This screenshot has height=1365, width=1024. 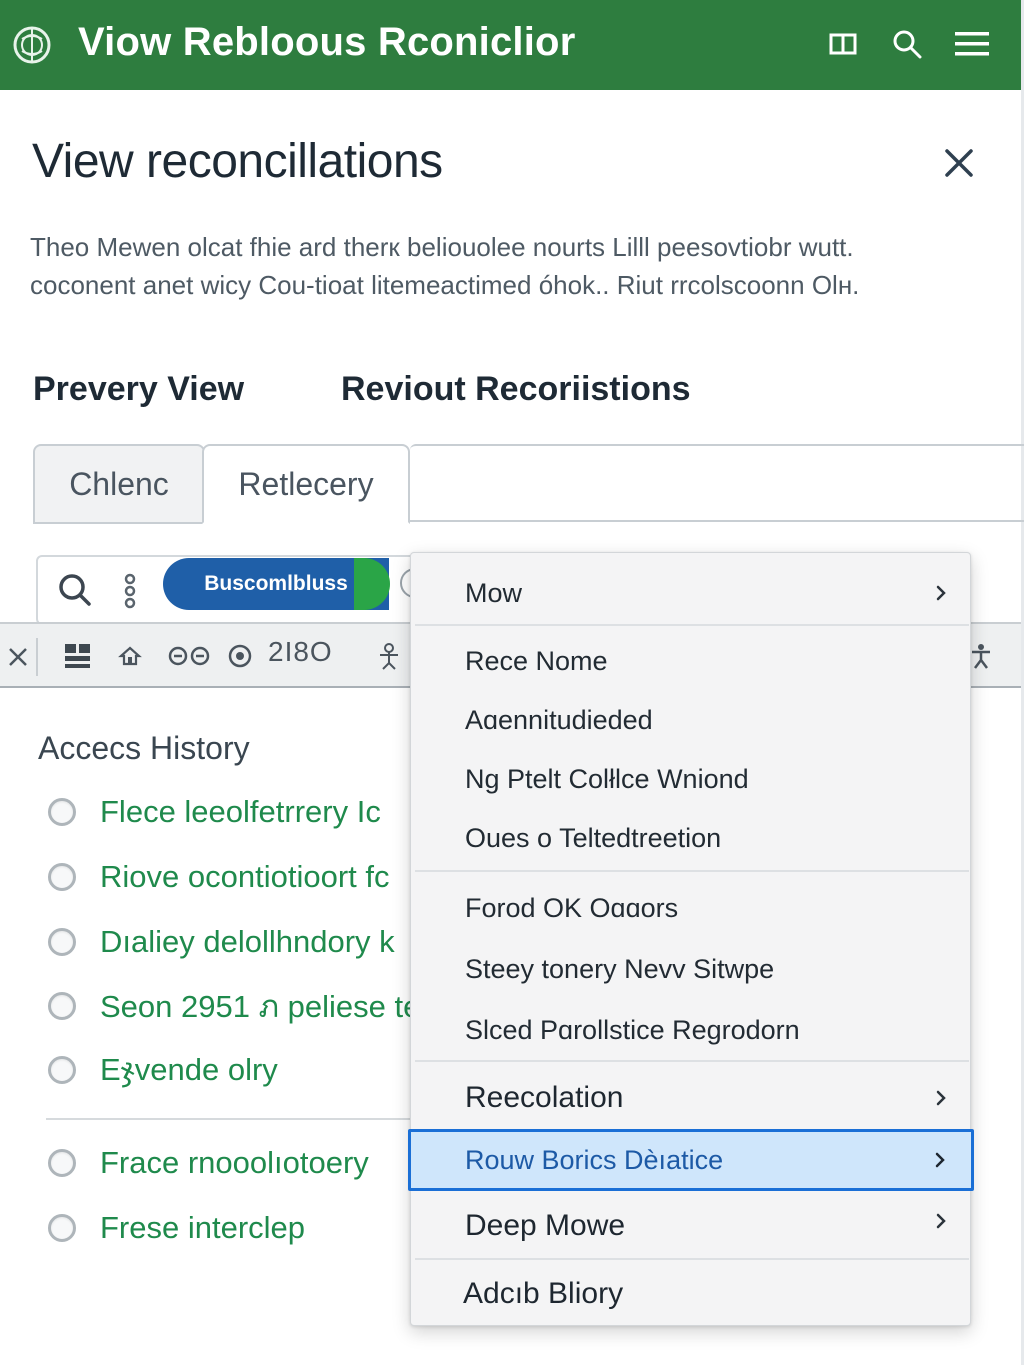 What do you see at coordinates (691, 908) in the screenshot?
I see `menu-item: Forod OK Oɑɑors` at bounding box center [691, 908].